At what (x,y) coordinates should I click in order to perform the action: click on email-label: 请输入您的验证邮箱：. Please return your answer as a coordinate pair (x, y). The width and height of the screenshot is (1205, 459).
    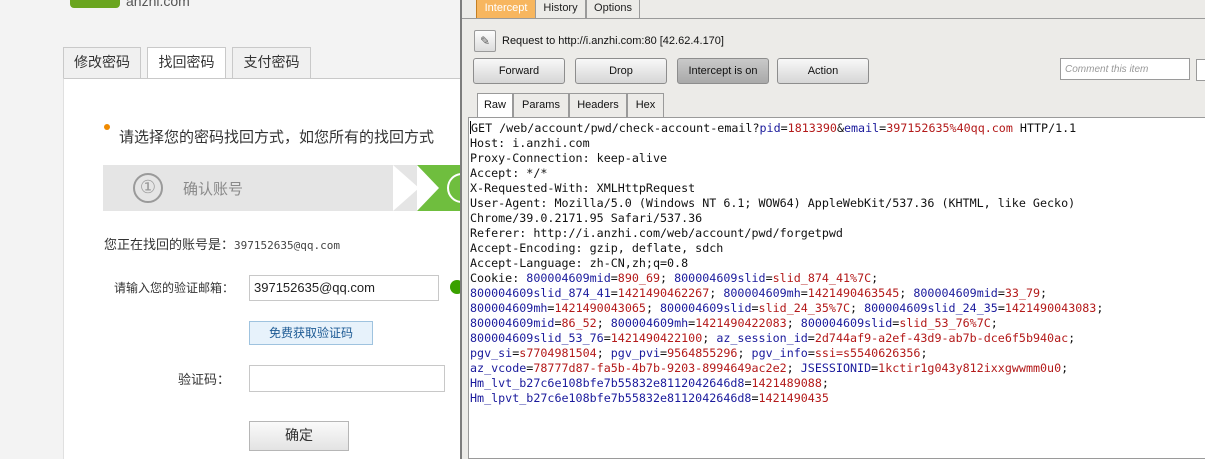
    Looking at the image, I should click on (174, 288).